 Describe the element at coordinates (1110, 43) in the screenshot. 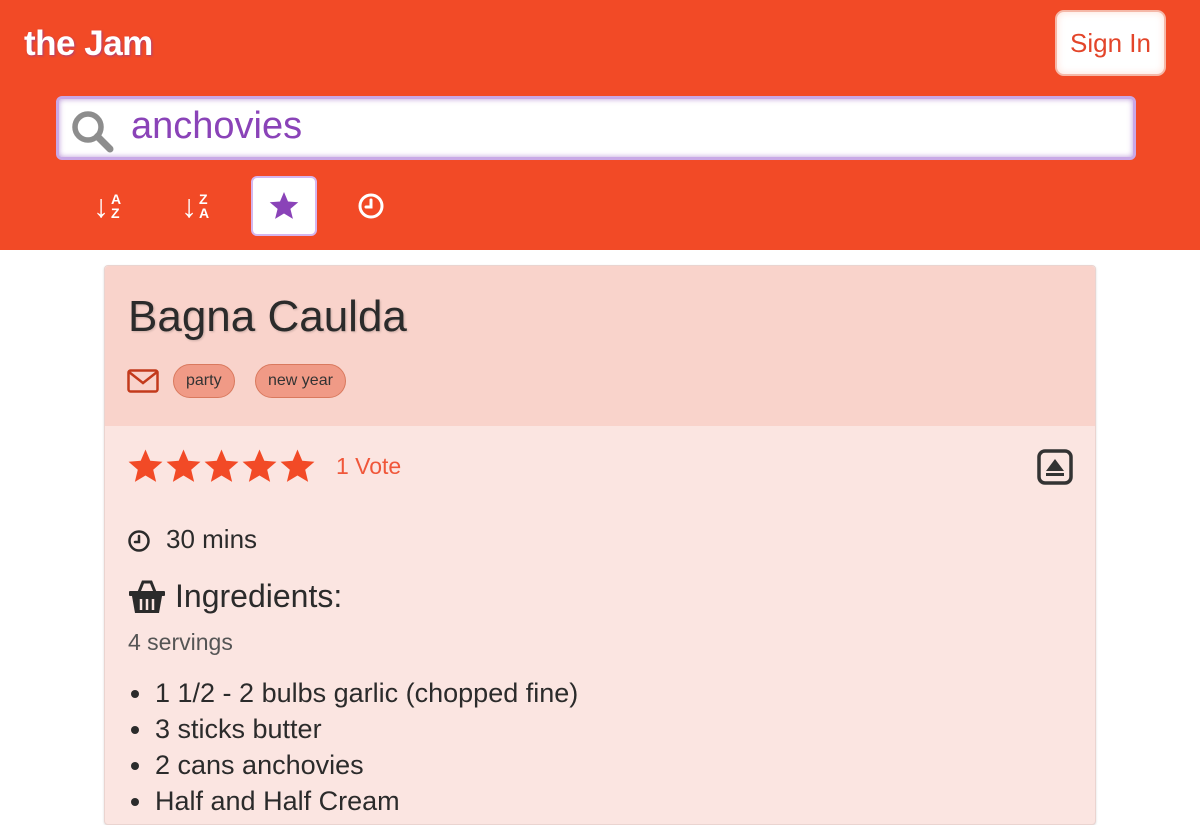

I see `sign-in-button: Sign In` at that location.